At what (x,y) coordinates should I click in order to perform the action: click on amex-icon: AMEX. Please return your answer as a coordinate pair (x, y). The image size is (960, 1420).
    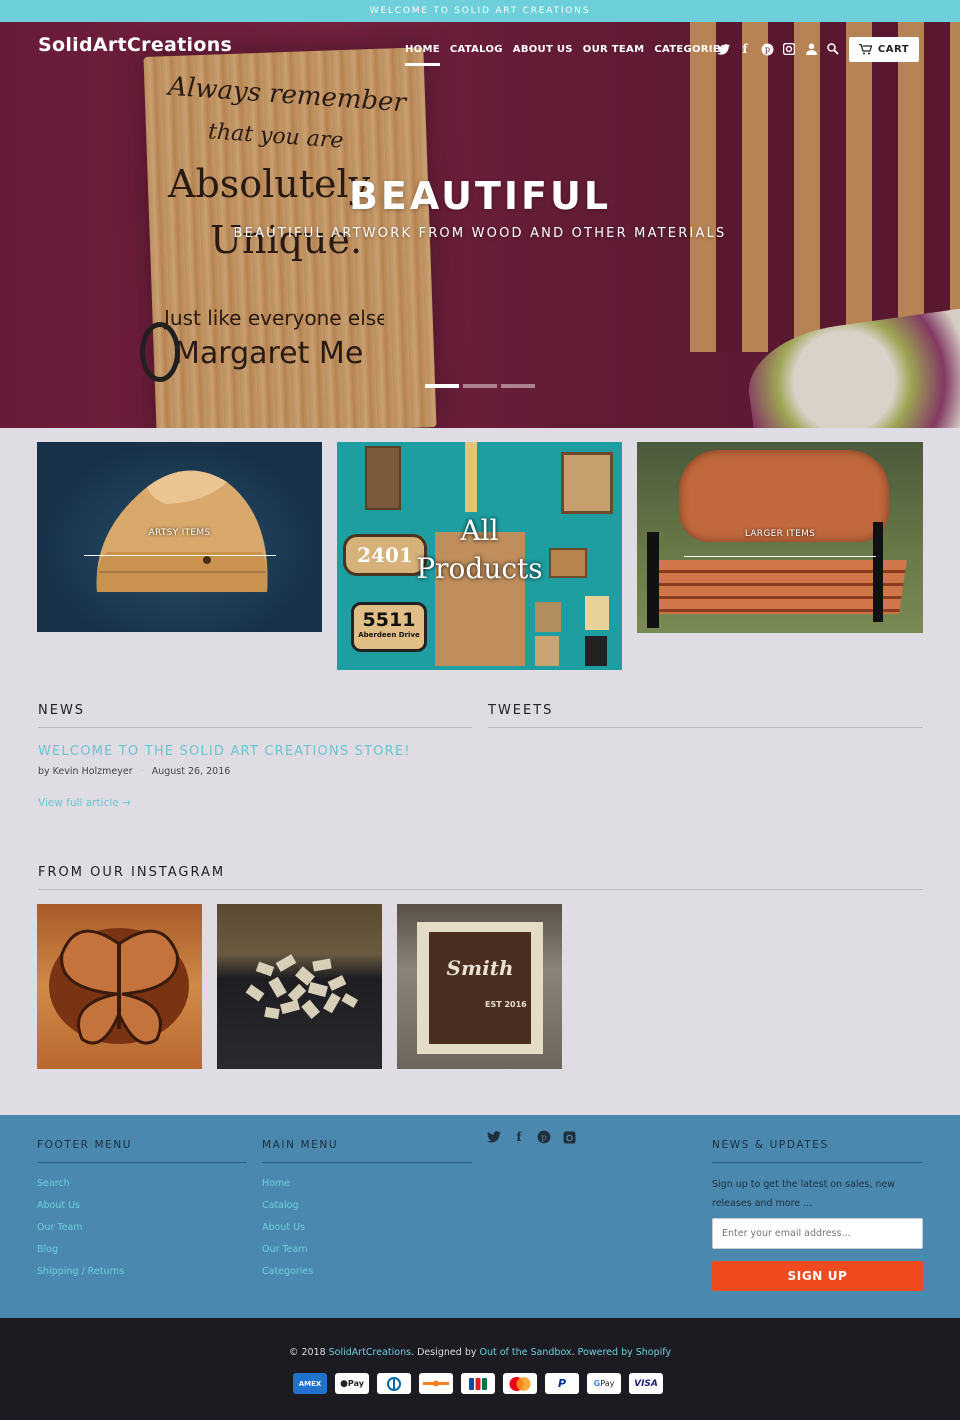
    Looking at the image, I should click on (310, 1383).